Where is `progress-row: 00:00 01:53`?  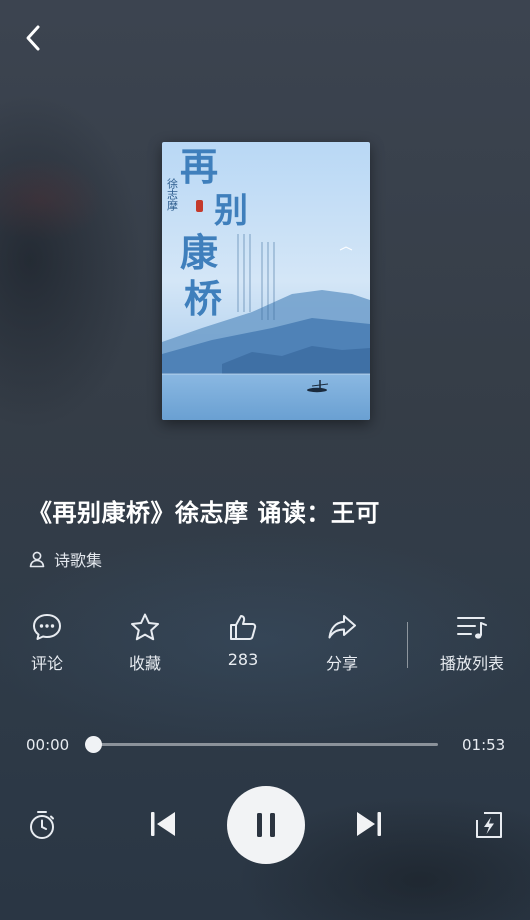
progress-row: 00:00 01:53 is located at coordinates (265, 745).